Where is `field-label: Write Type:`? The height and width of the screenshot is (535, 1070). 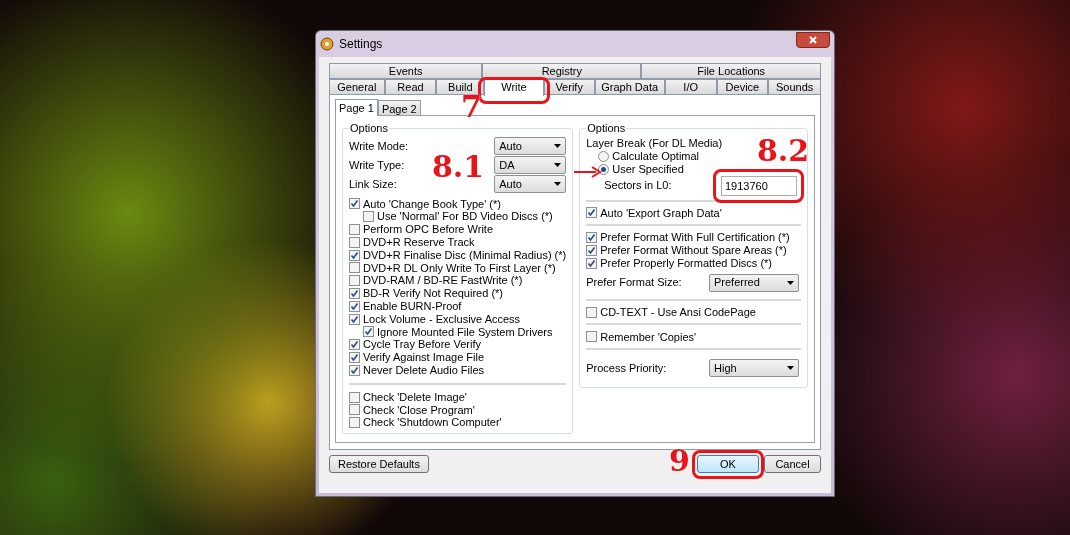
field-label: Write Type: is located at coordinates (377, 165).